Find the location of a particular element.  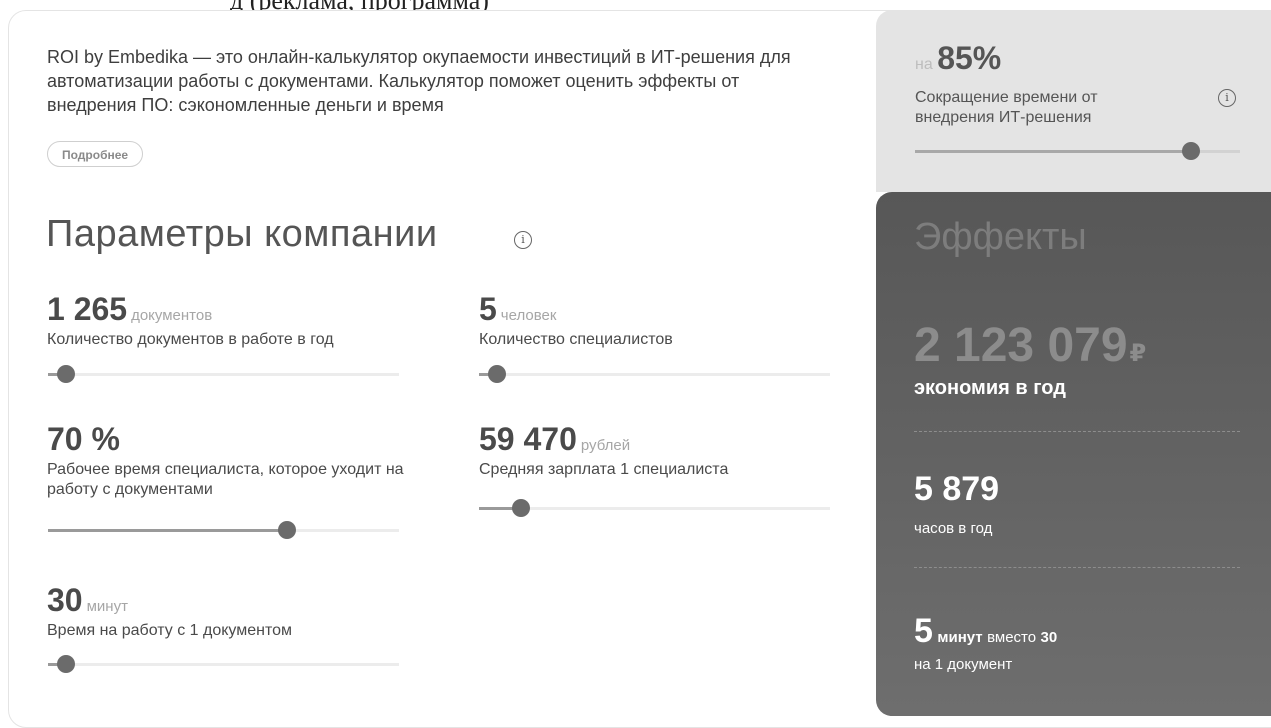

documents-slider is located at coordinates (223, 374).